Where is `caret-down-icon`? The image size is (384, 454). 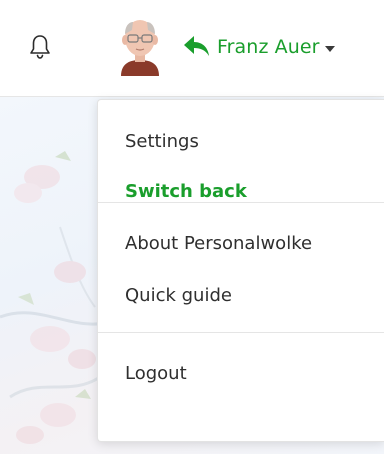
caret-down-icon is located at coordinates (329, 48).